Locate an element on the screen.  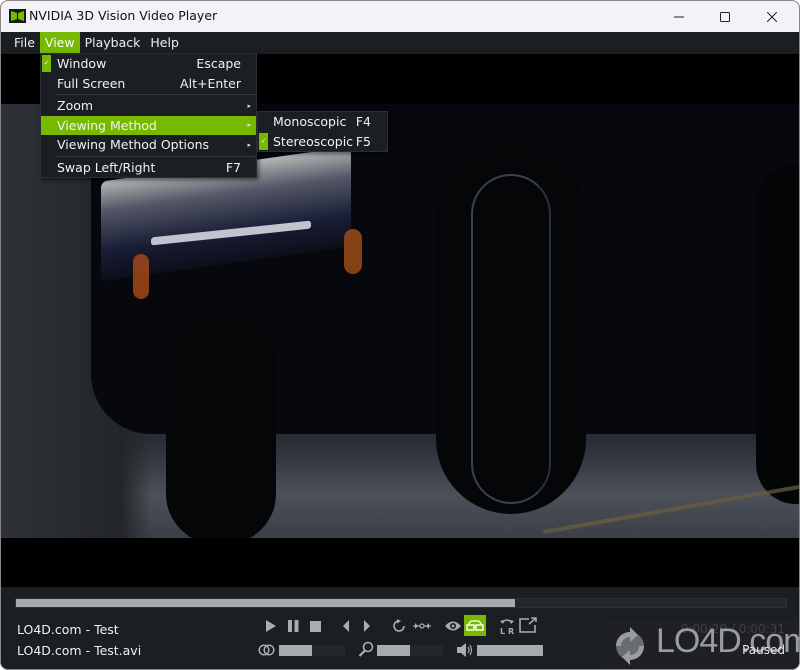
3d-glasses-icon is located at coordinates (475, 625).